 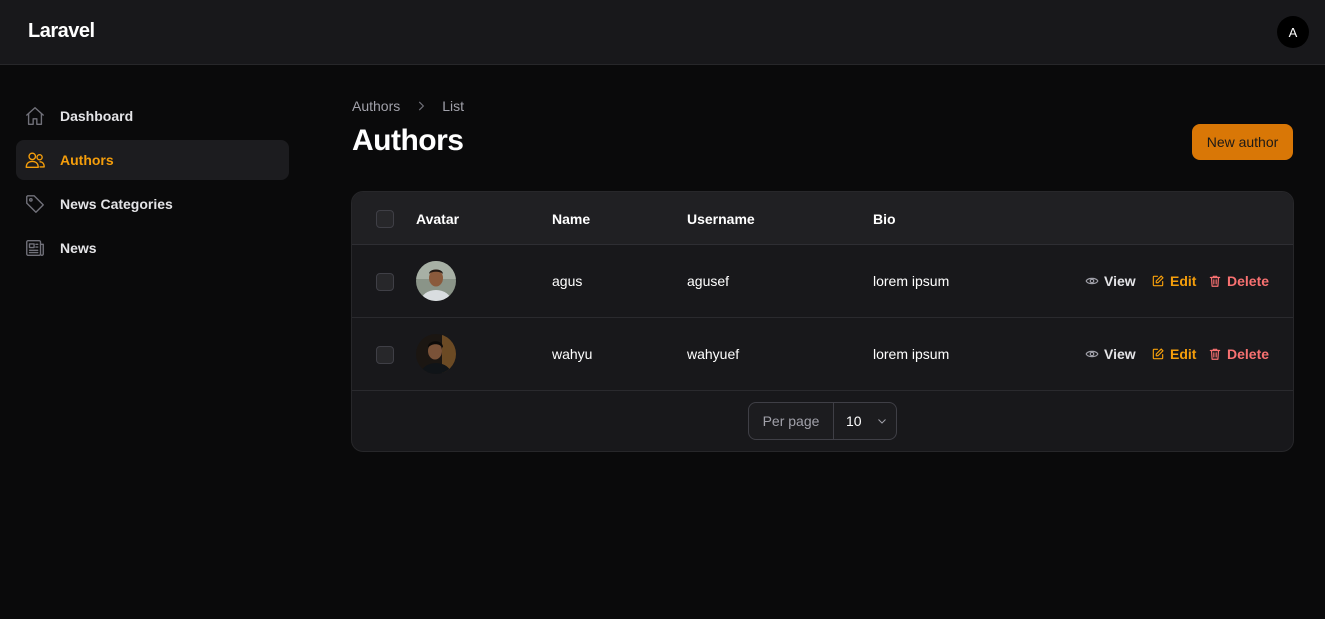 What do you see at coordinates (662, 32) in the screenshot?
I see `top-bar: Laravel A` at bounding box center [662, 32].